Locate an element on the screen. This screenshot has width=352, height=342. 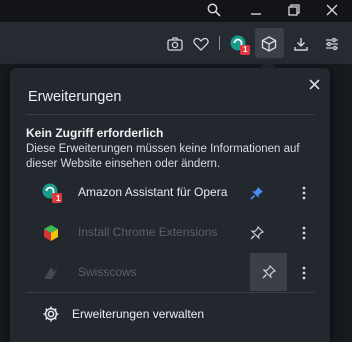
search-tabs-button is located at coordinates (214, 10).